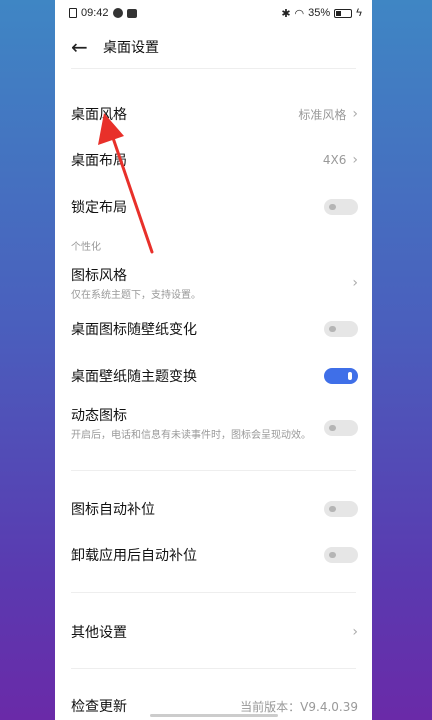  I want to click on icon-auto-fill-toggle, so click(341, 509).